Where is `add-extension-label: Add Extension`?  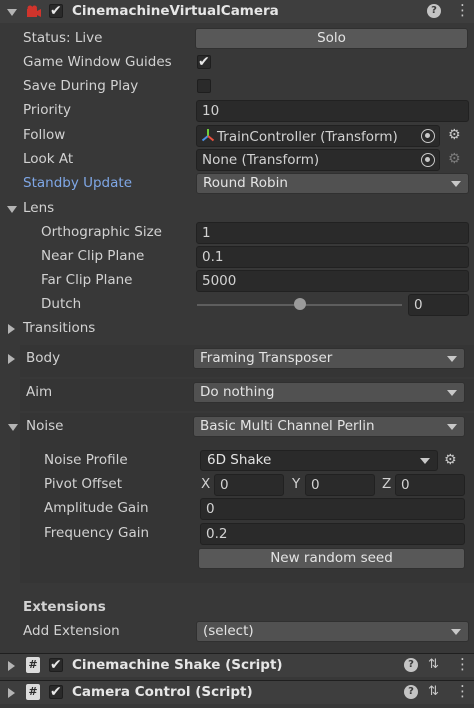 add-extension-label: Add Extension is located at coordinates (71, 631).